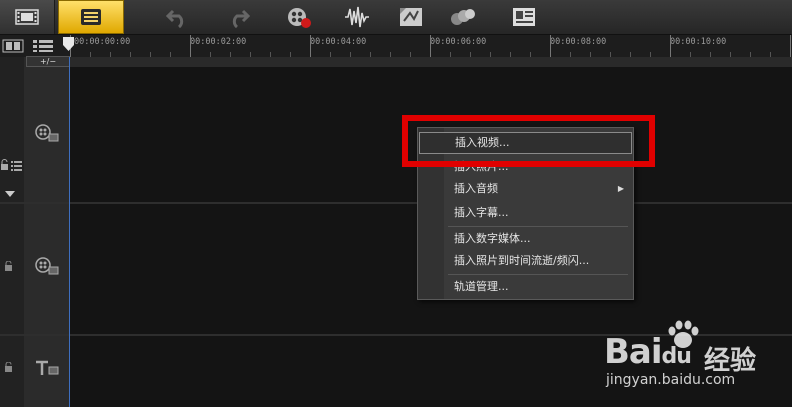 The width and height of the screenshot is (792, 407). I want to click on overlay-track-icon, so click(47, 266).